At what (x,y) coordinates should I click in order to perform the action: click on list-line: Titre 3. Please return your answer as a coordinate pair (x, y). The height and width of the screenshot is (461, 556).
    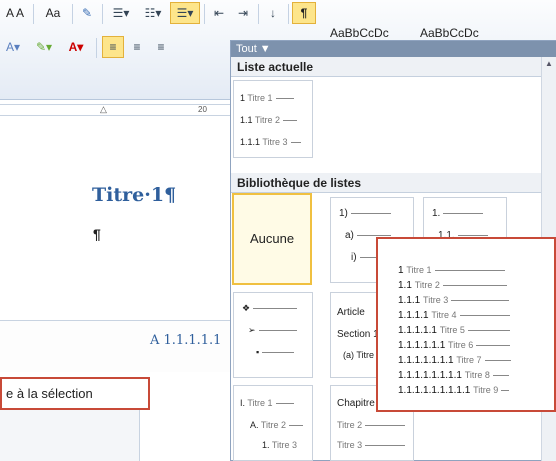
    Looking at the image, I should click on (371, 445).